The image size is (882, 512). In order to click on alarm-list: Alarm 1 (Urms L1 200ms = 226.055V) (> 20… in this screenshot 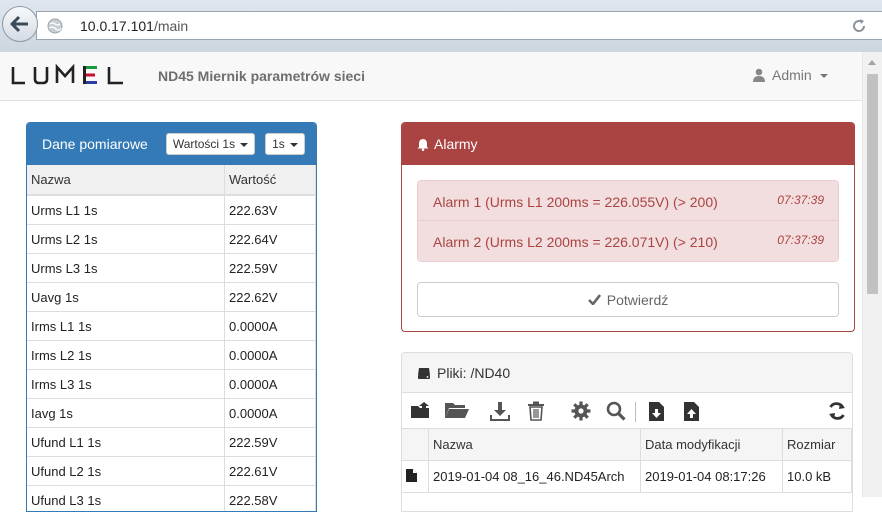, I will do `click(628, 221)`.